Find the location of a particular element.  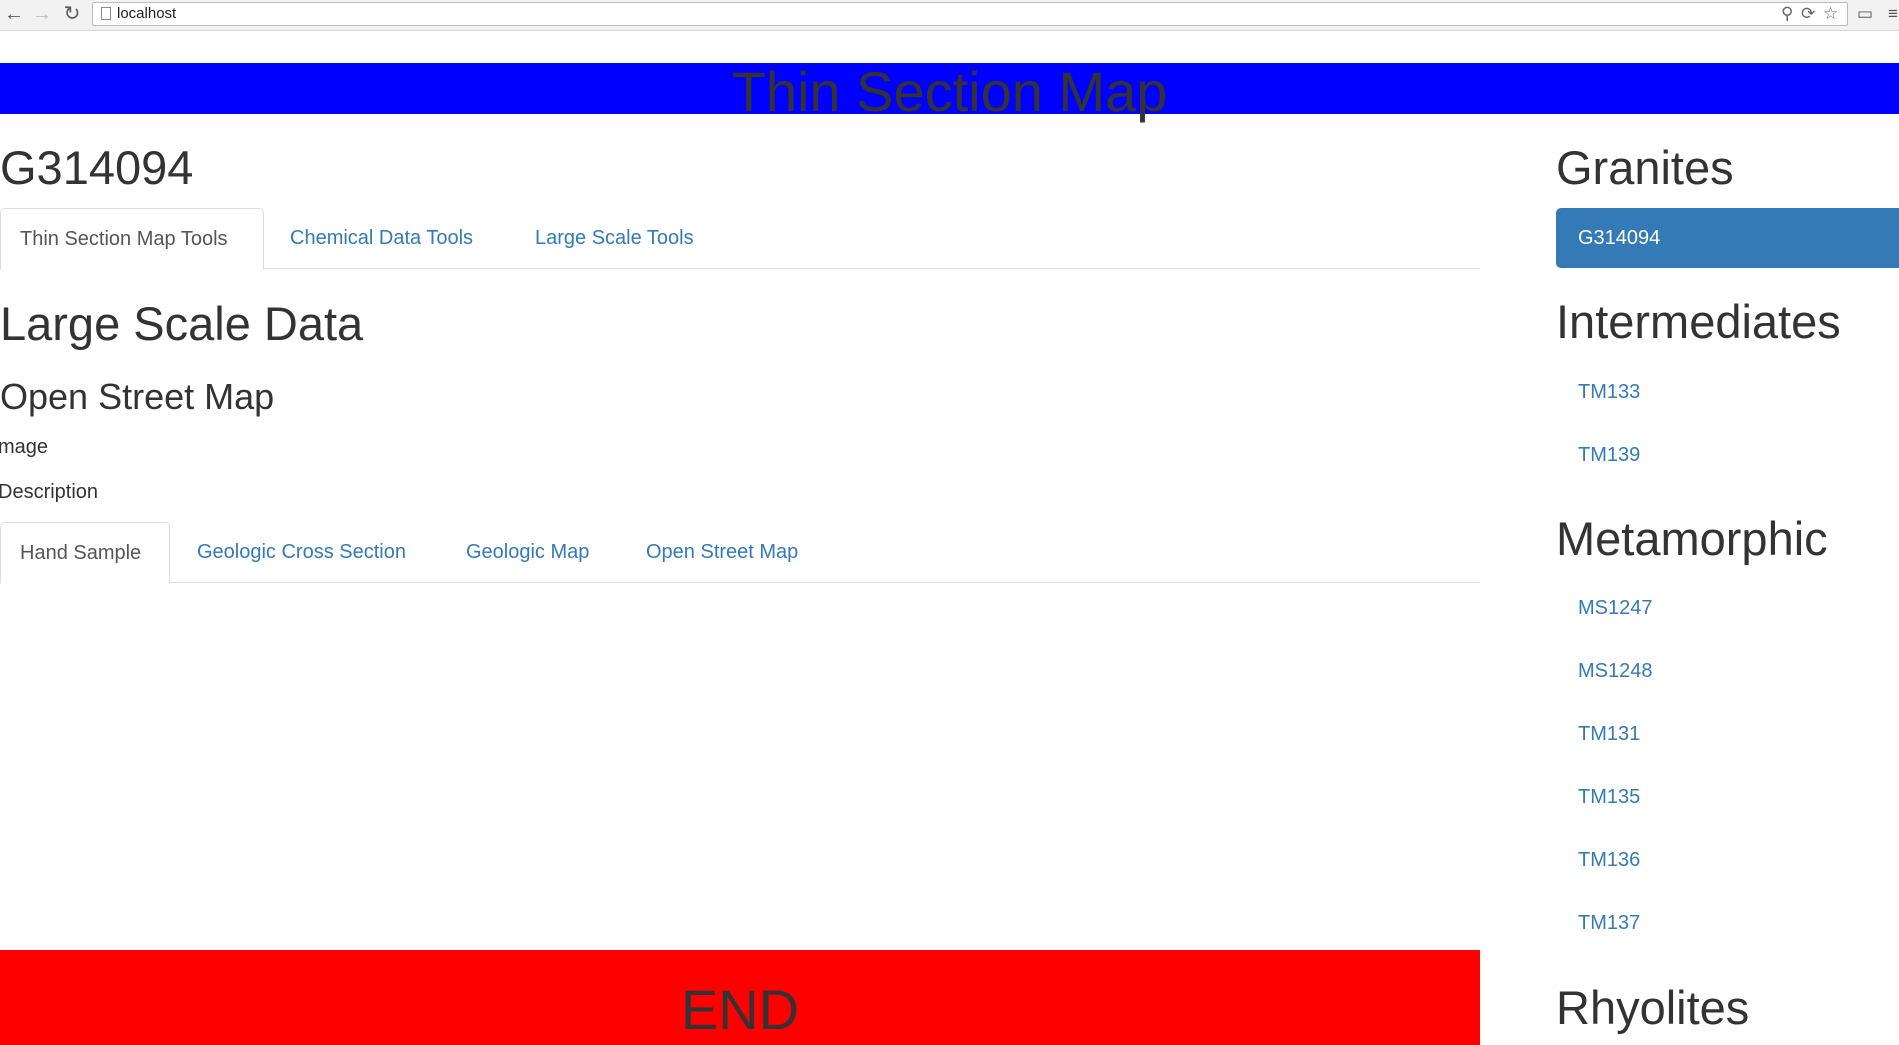

zoom-icon: ⚲ is located at coordinates (1787, 14).